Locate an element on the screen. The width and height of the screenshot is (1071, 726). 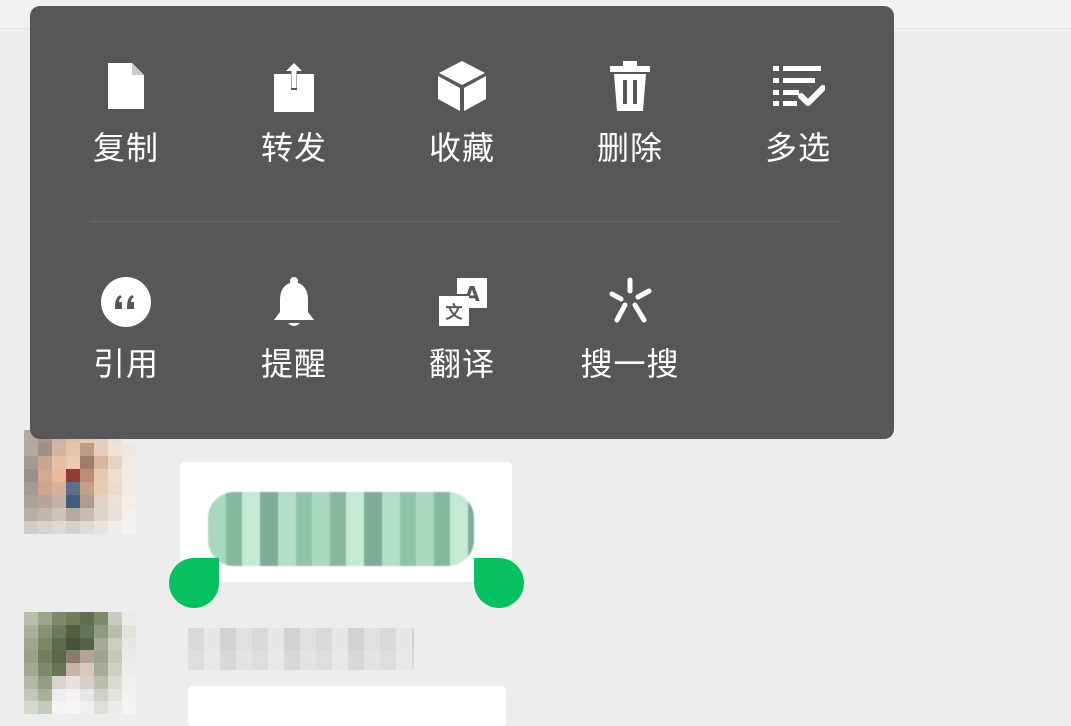
menu-item-translate: A 文 翻译 is located at coordinates (462, 334).